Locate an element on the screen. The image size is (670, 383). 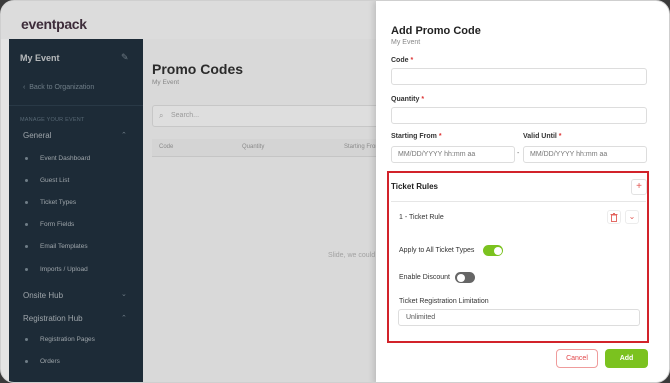
edit-icon: ✎ is located at coordinates (125, 57).